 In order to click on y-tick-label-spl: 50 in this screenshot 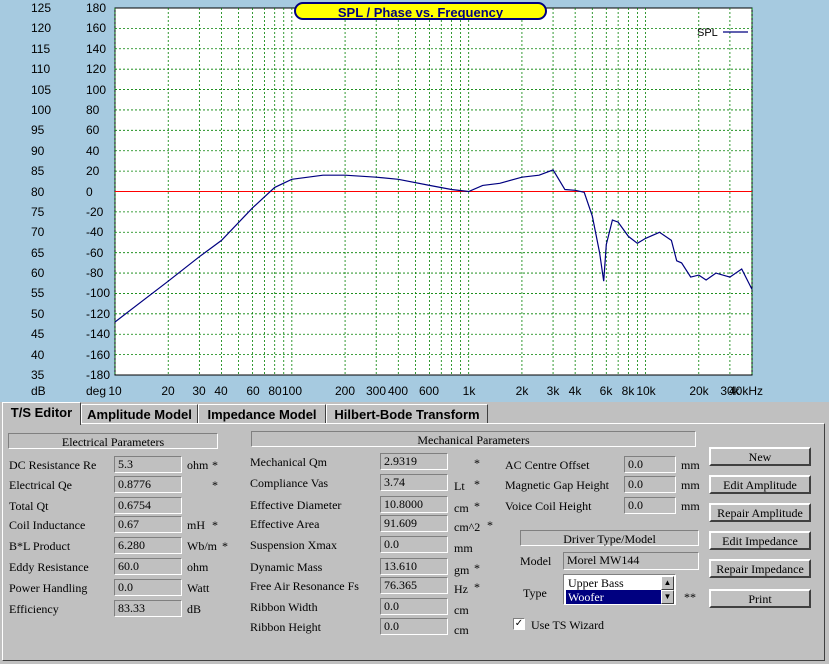, I will do `click(38, 314)`.